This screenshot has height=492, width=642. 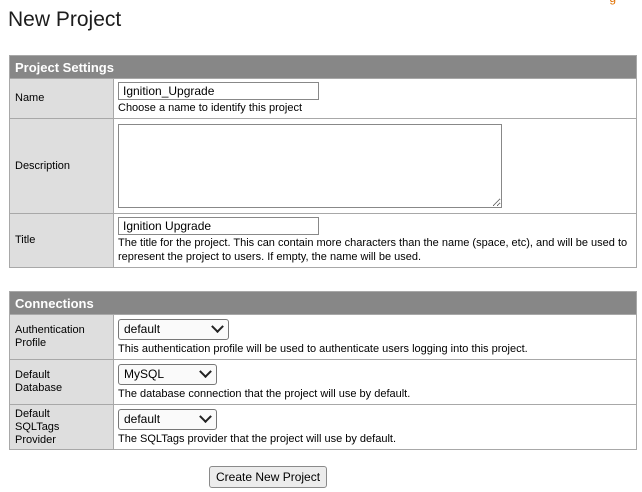 I want to click on title-input, so click(x=218, y=226).